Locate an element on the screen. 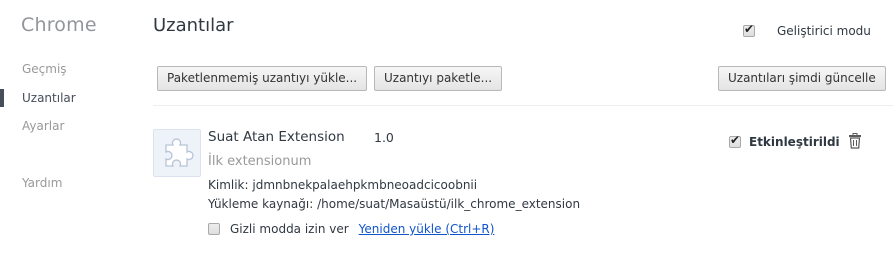 This screenshot has height=254, width=893. sidebar-item-settings: Ayarlar is located at coordinates (70, 126).